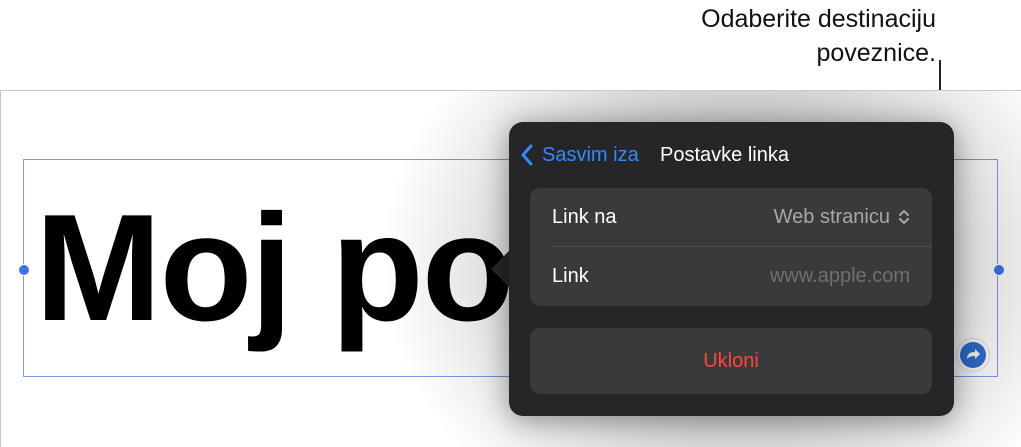  What do you see at coordinates (818, 19) in the screenshot?
I see `callout-line-1: Odaberite destinaciju` at bounding box center [818, 19].